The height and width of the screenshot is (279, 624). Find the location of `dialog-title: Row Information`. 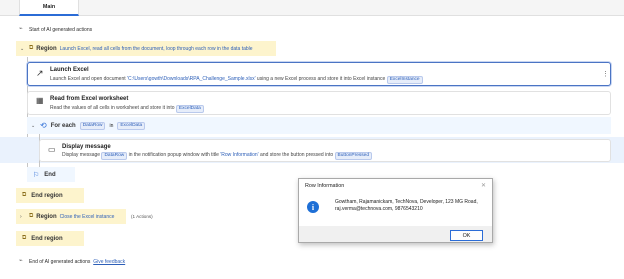

dialog-title: Row Information is located at coordinates (325, 186).